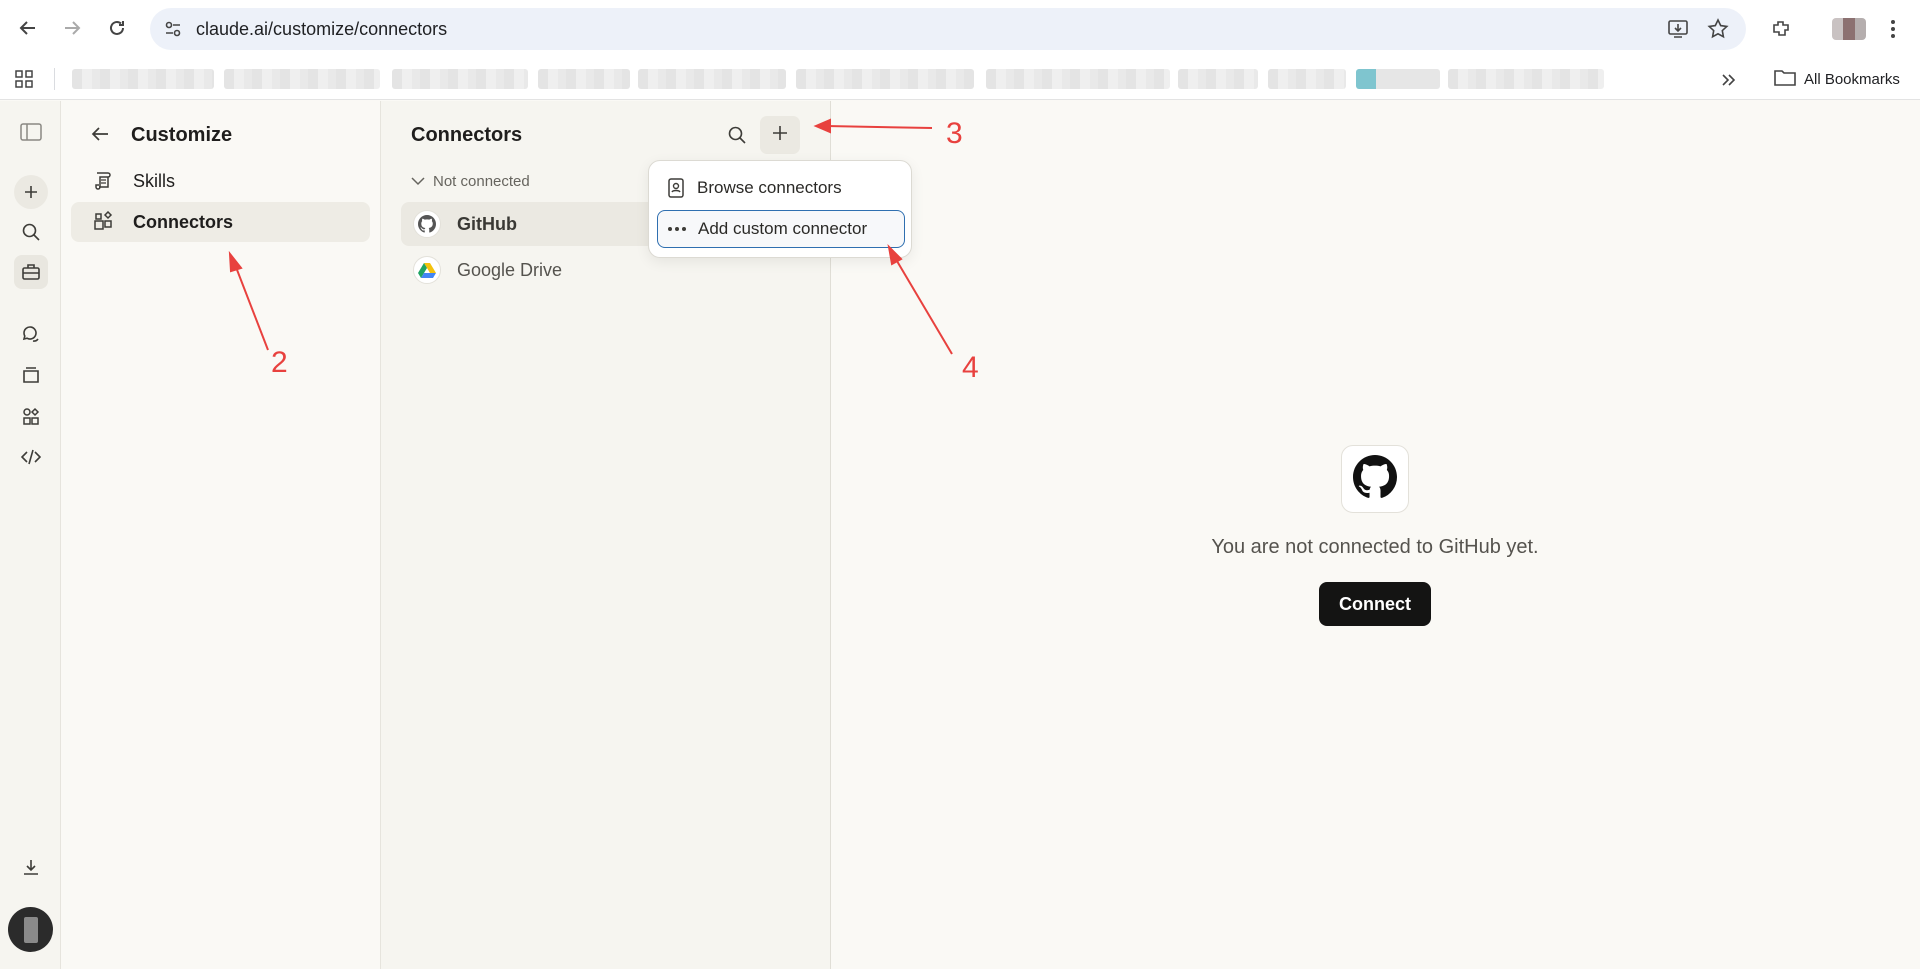 The width and height of the screenshot is (1920, 969). What do you see at coordinates (72, 28) in the screenshot?
I see `forward-arrow-icon` at bounding box center [72, 28].